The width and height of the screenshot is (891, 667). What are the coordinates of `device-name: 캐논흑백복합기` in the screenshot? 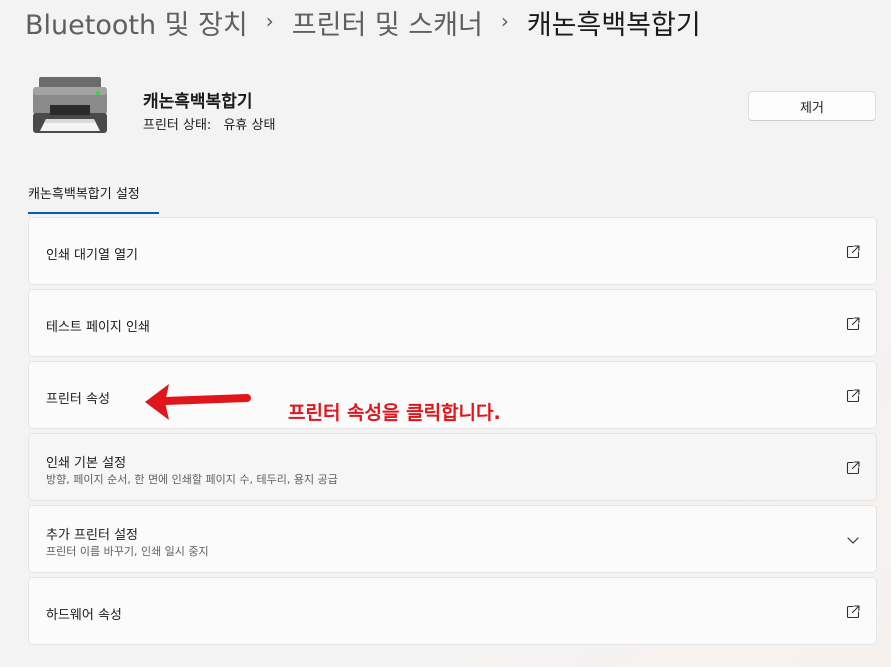 It's located at (198, 102).